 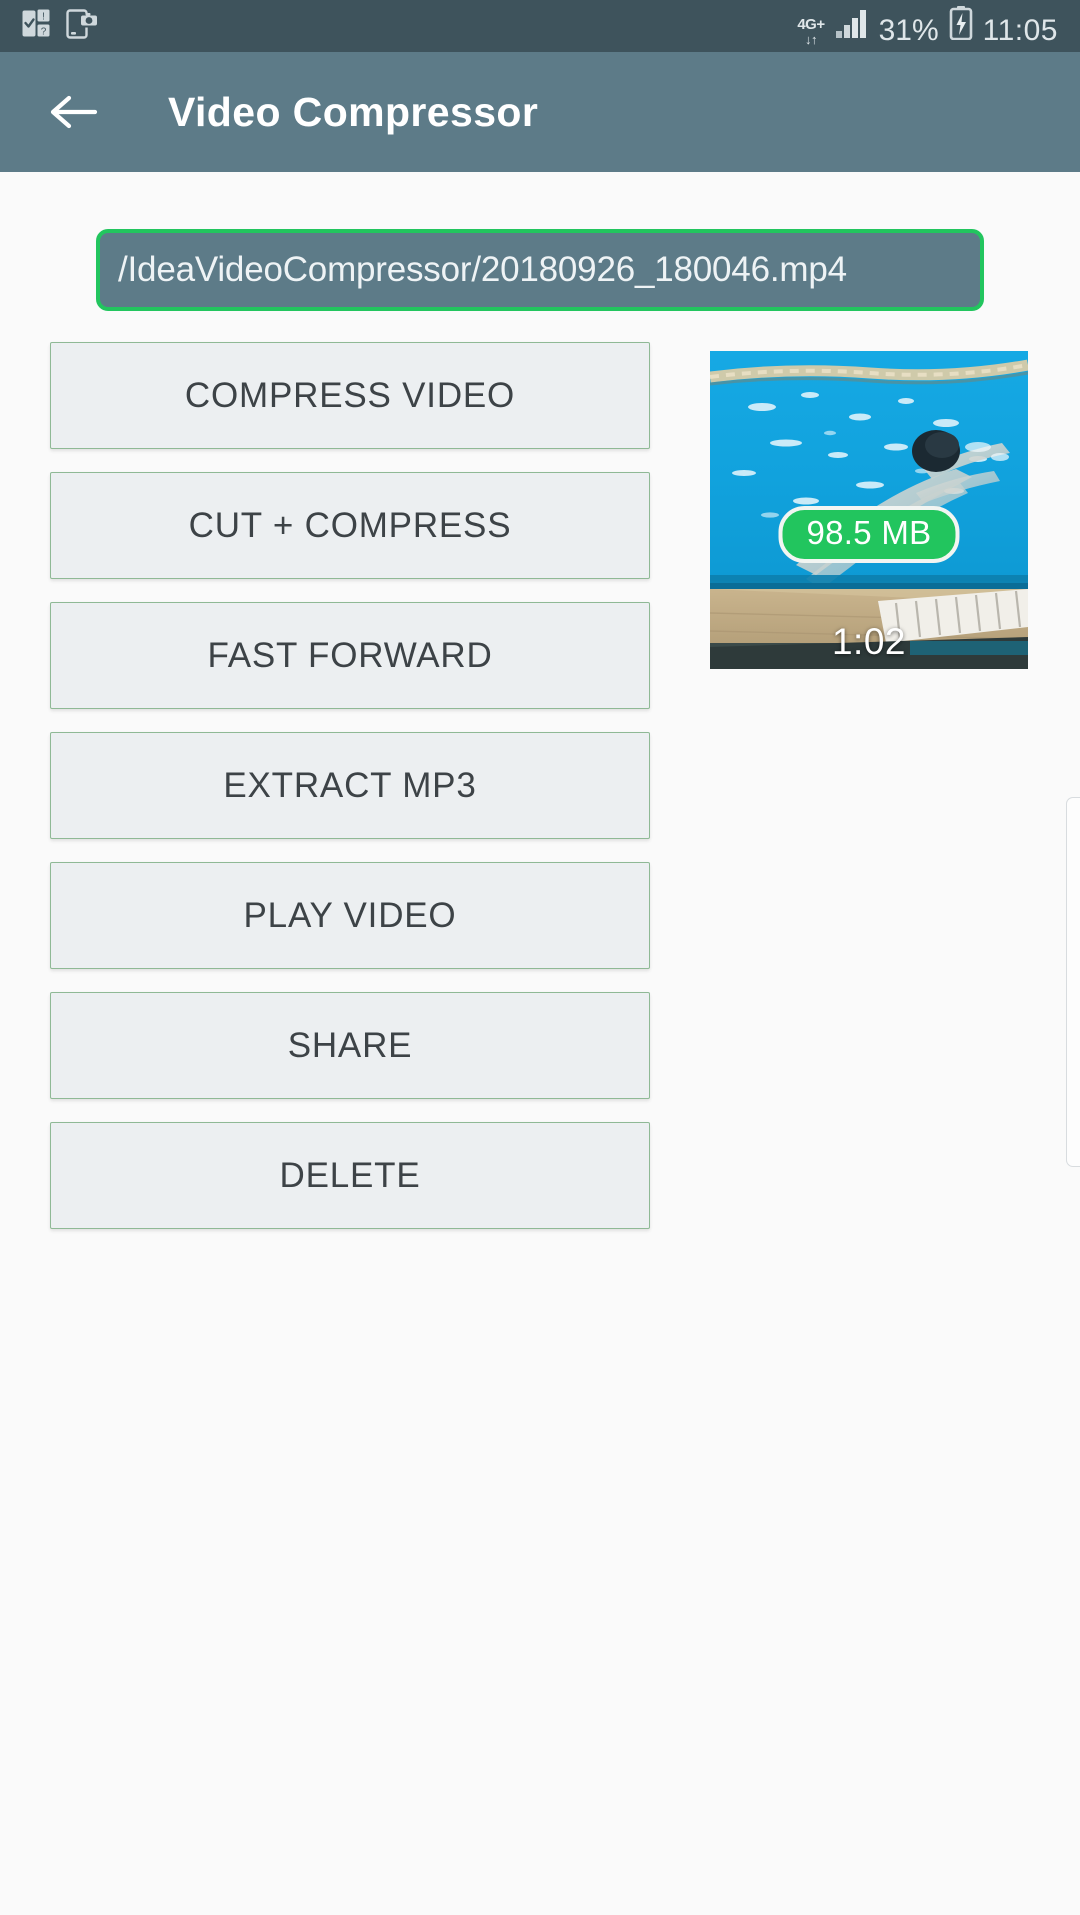 I want to click on delete-button: DELETE, so click(x=350, y=1175).